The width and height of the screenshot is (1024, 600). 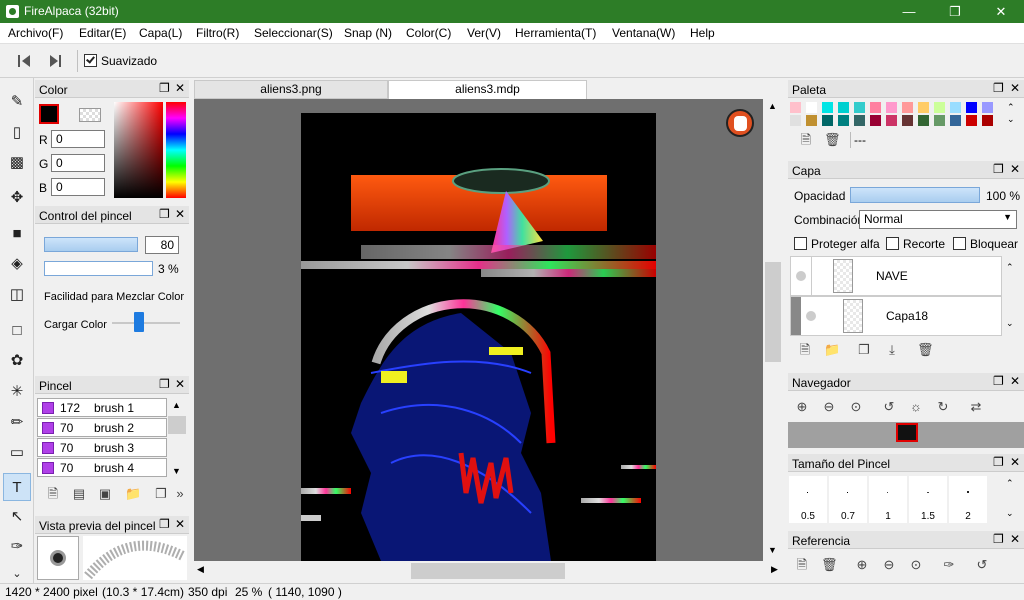 What do you see at coordinates (102, 447) in the screenshot?
I see `brush-item: 70 brush 3` at bounding box center [102, 447].